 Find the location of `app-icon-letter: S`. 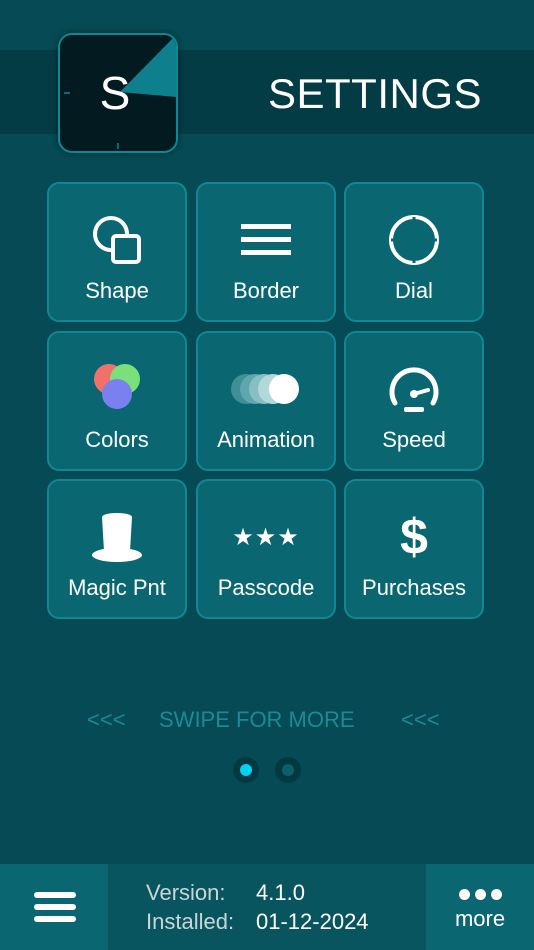

app-icon-letter: S is located at coordinates (115, 93).